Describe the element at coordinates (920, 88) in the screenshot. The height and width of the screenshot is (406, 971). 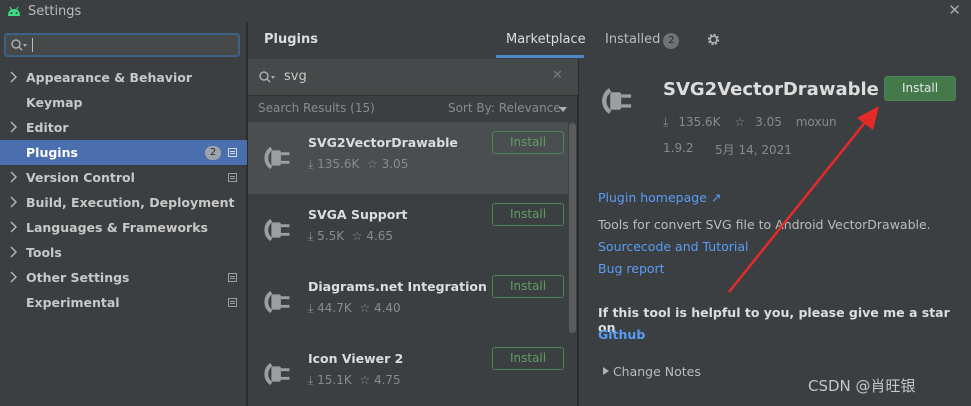
I see `install-button: Install` at that location.